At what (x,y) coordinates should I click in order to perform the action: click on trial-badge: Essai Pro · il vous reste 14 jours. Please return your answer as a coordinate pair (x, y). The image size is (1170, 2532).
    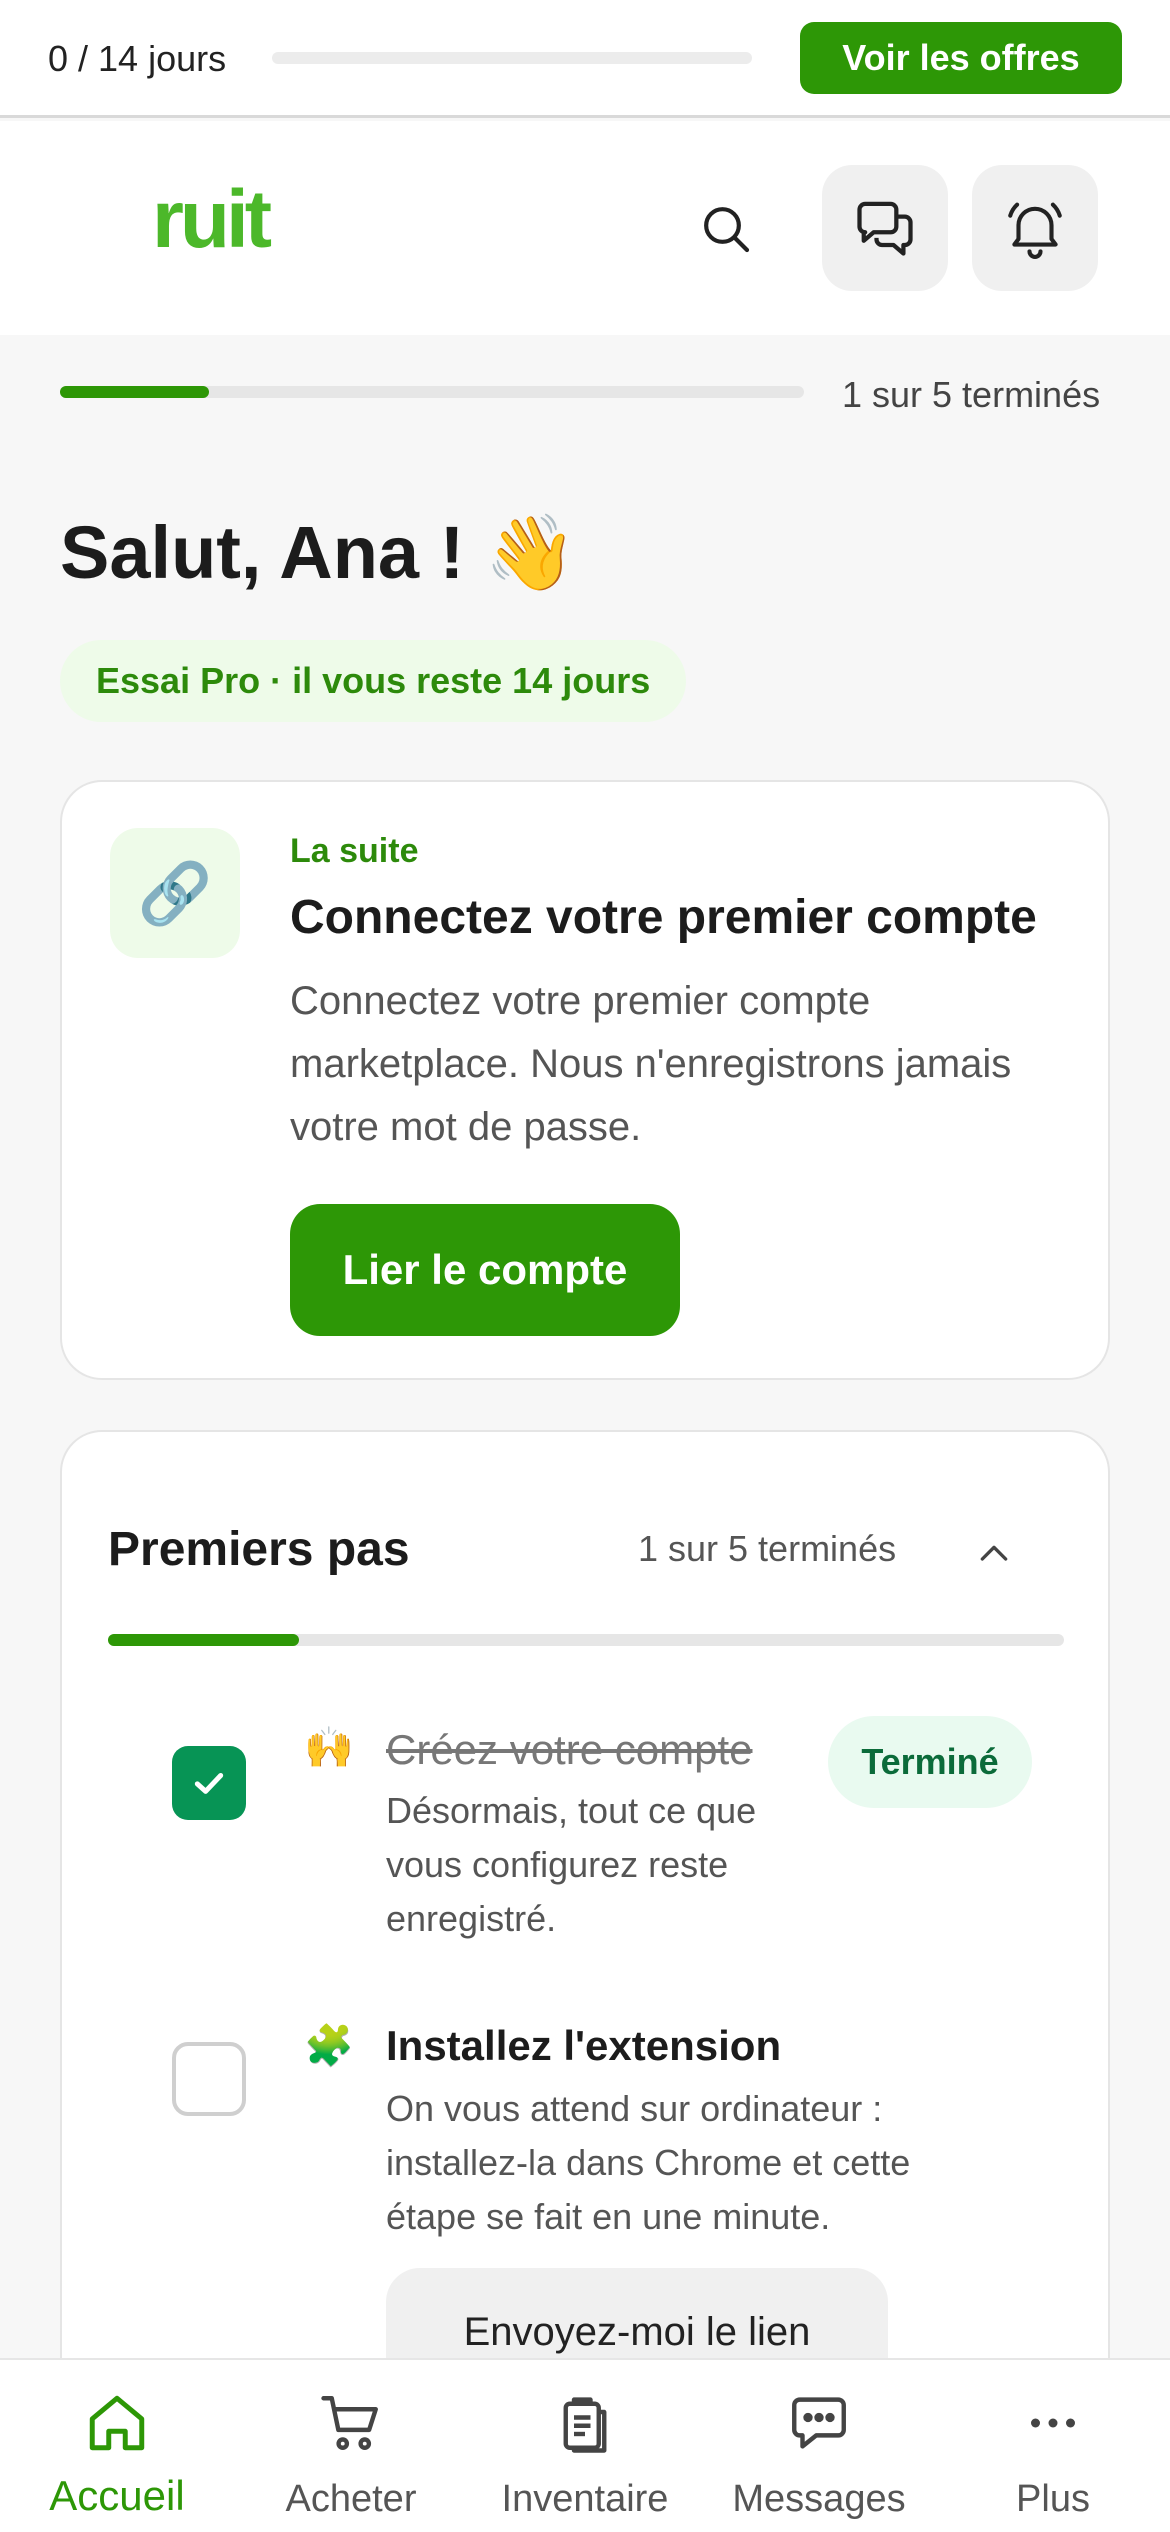
    Looking at the image, I should click on (373, 681).